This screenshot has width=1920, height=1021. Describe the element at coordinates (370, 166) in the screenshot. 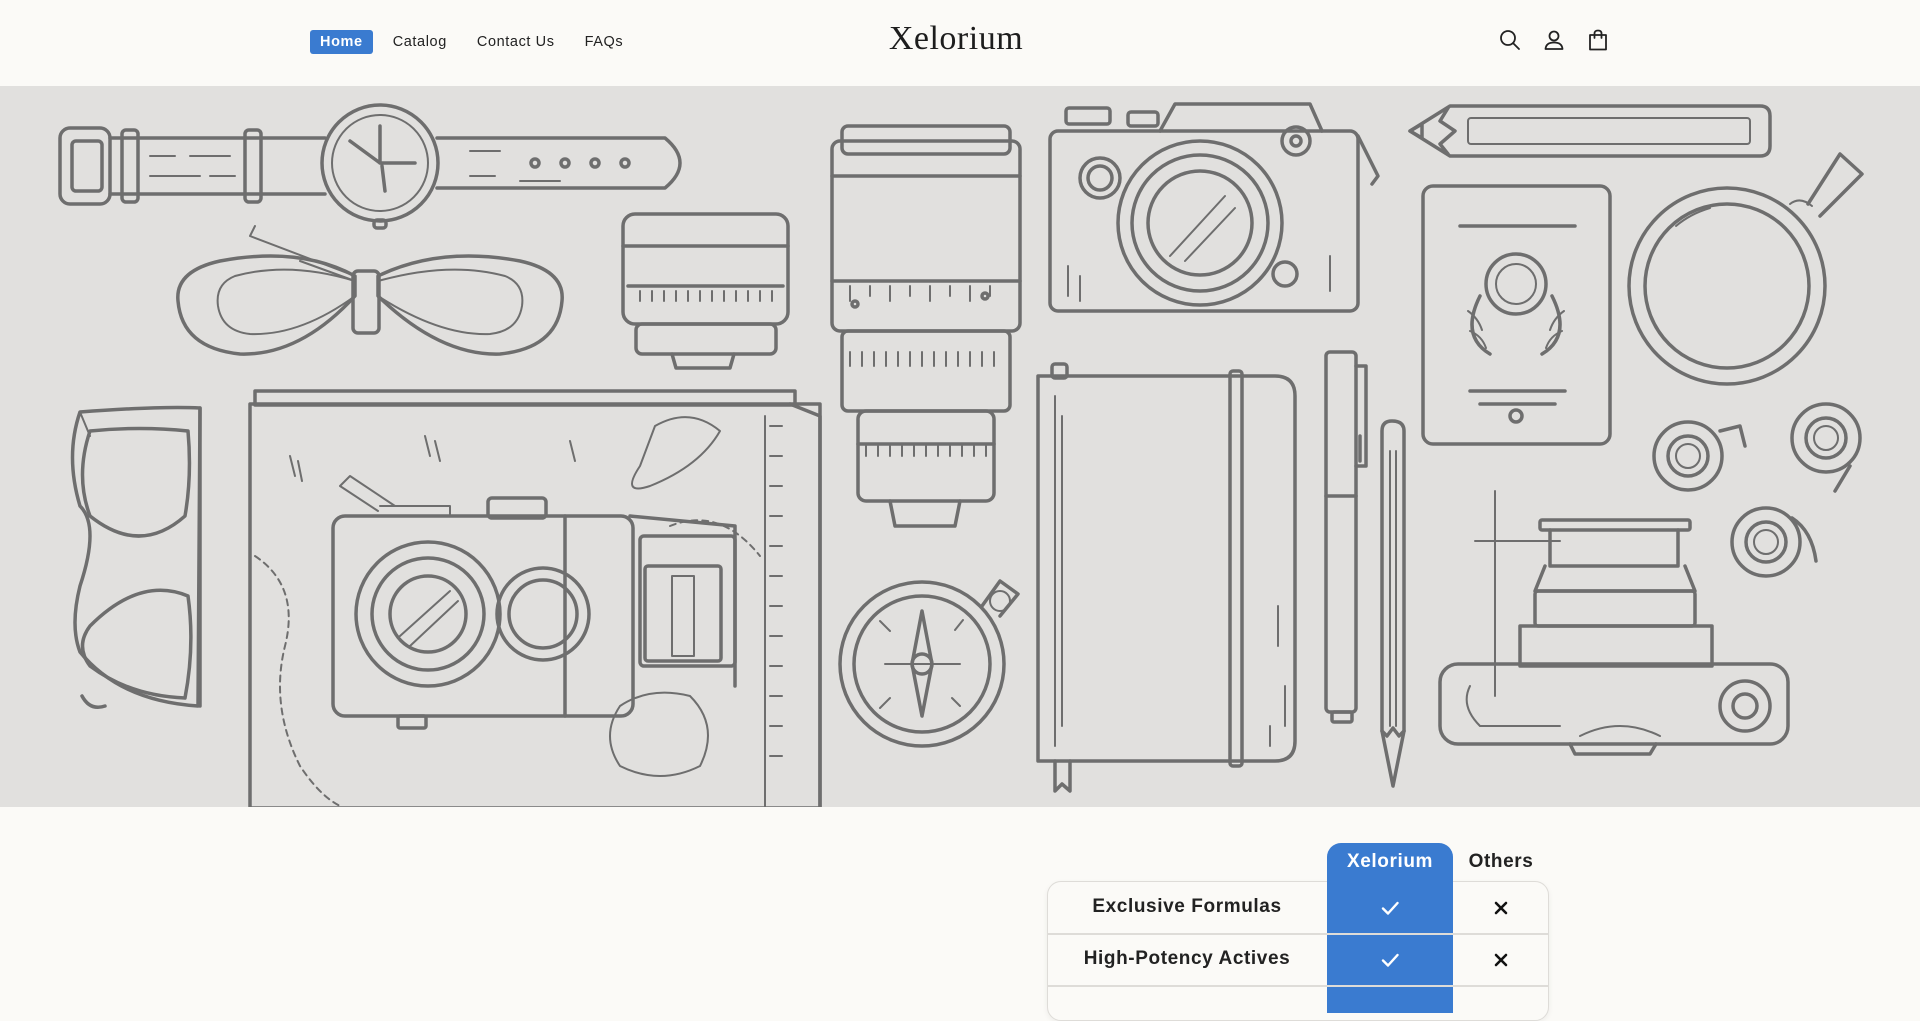

I see `wristwatch-illustration` at that location.